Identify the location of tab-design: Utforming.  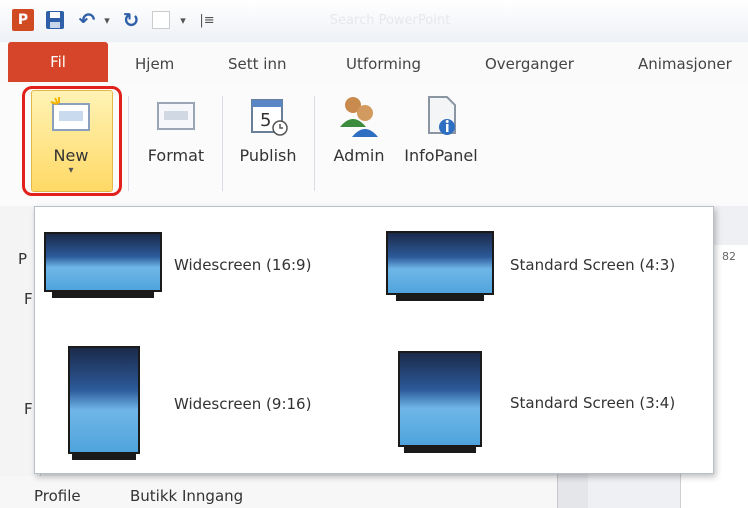
(383, 64).